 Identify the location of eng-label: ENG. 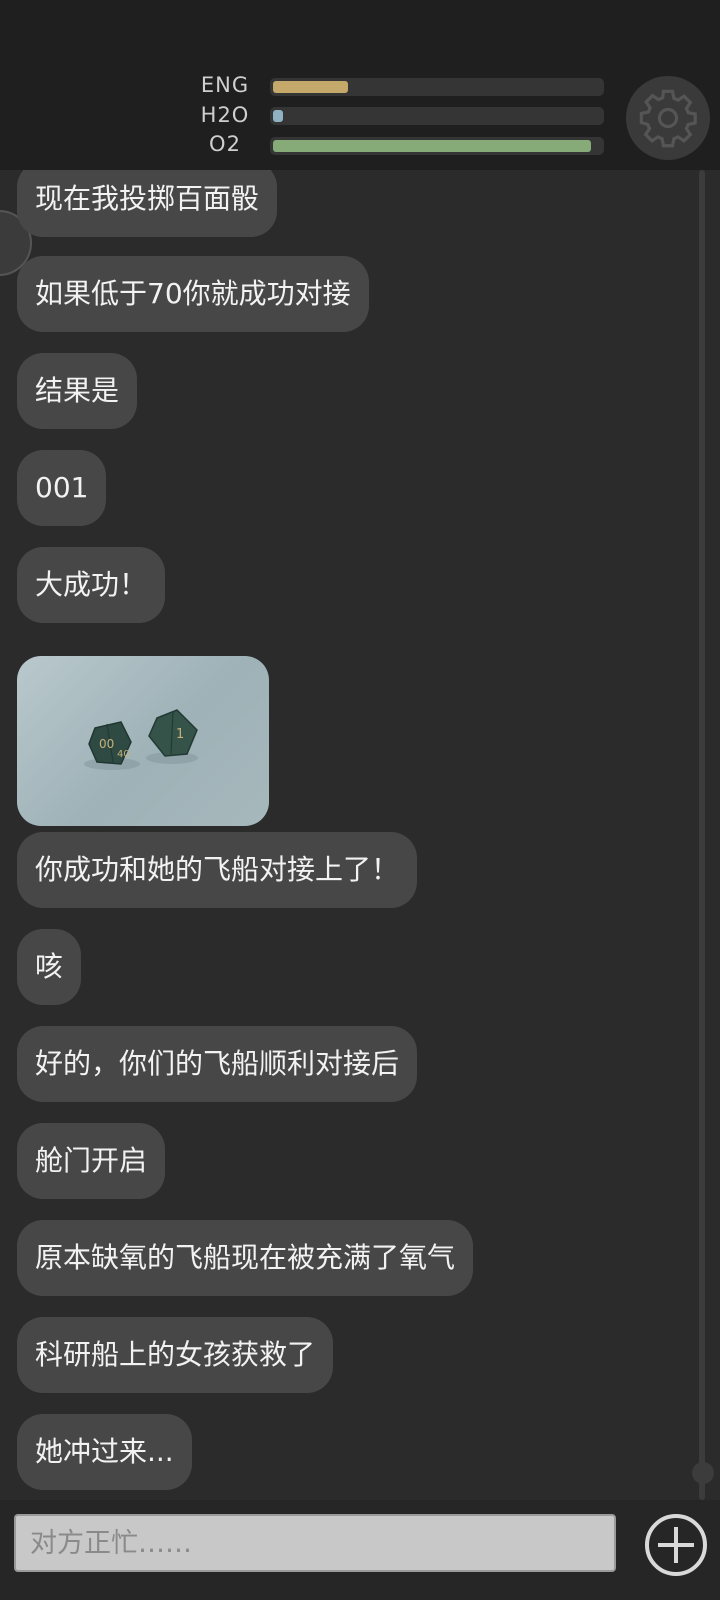
(225, 85).